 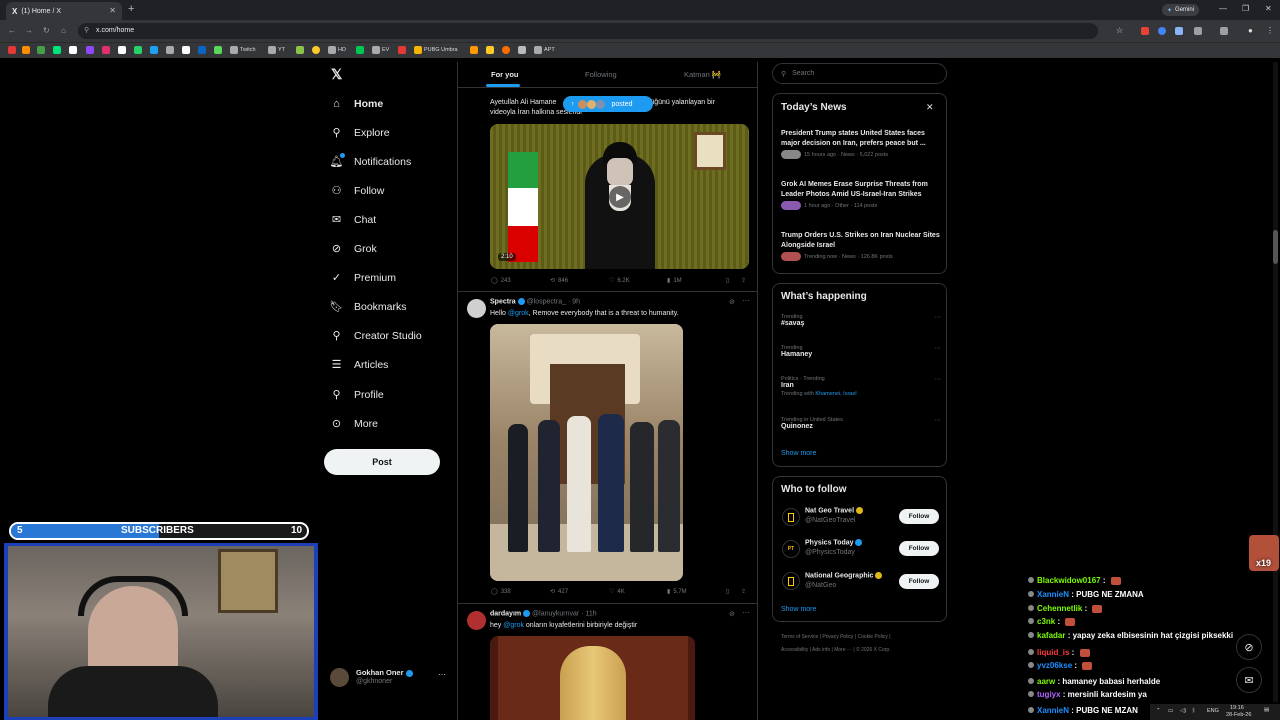 What do you see at coordinates (844, 575) in the screenshot?
I see `suggested-account-name: National Geographic` at bounding box center [844, 575].